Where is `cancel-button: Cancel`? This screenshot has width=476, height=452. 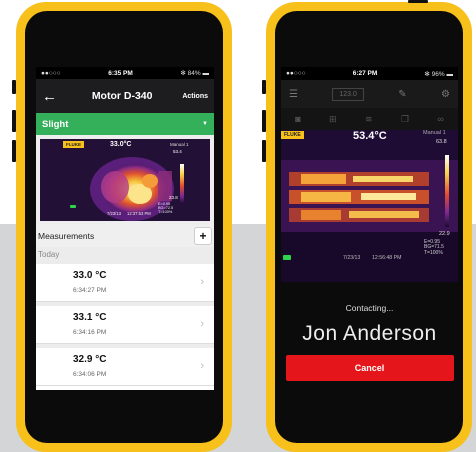 cancel-button: Cancel is located at coordinates (369, 368).